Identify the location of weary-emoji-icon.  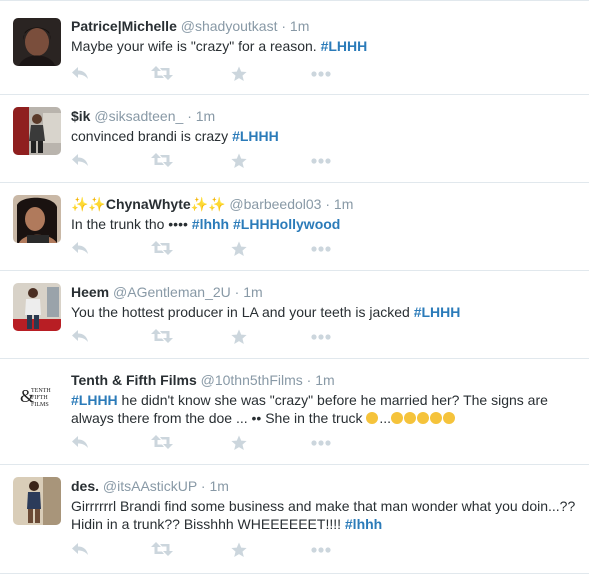
(397, 418).